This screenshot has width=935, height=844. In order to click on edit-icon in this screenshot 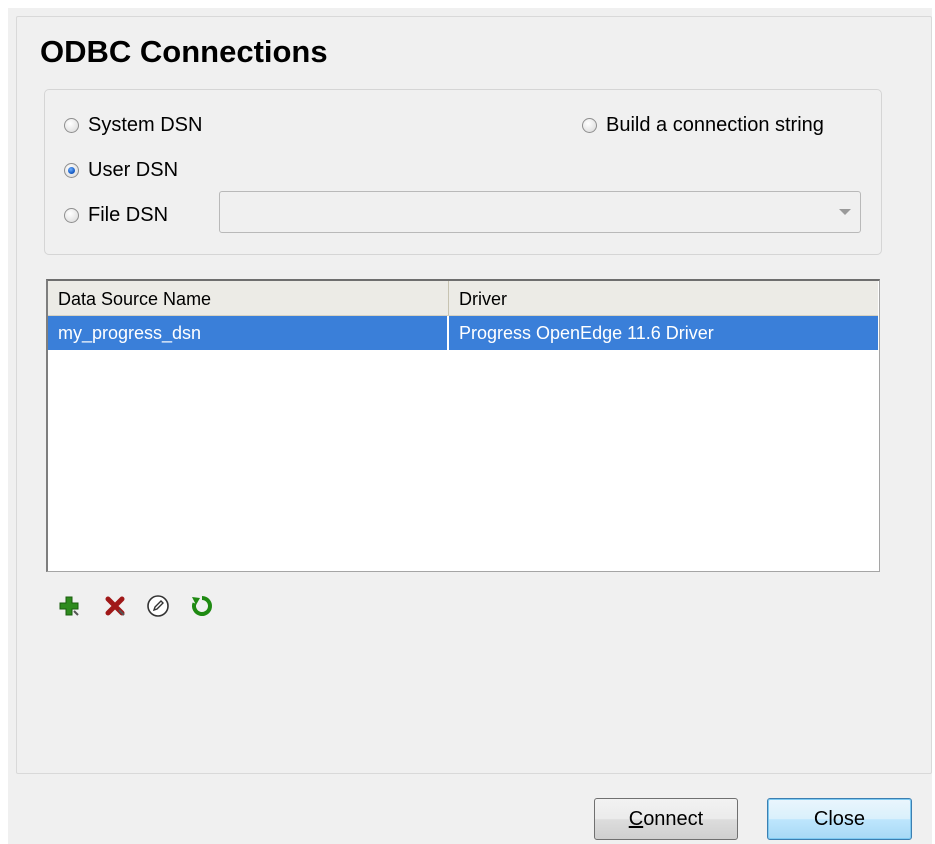, I will do `click(158, 606)`.